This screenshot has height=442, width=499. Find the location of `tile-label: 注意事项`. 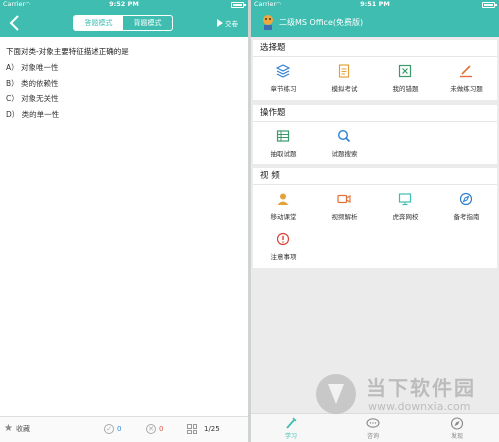

tile-label: 注意事项 is located at coordinates (283, 257).